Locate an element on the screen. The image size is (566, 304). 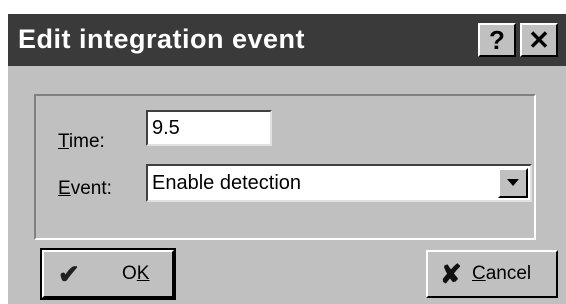
dialog-title: Edit integration event is located at coordinates (162, 39).